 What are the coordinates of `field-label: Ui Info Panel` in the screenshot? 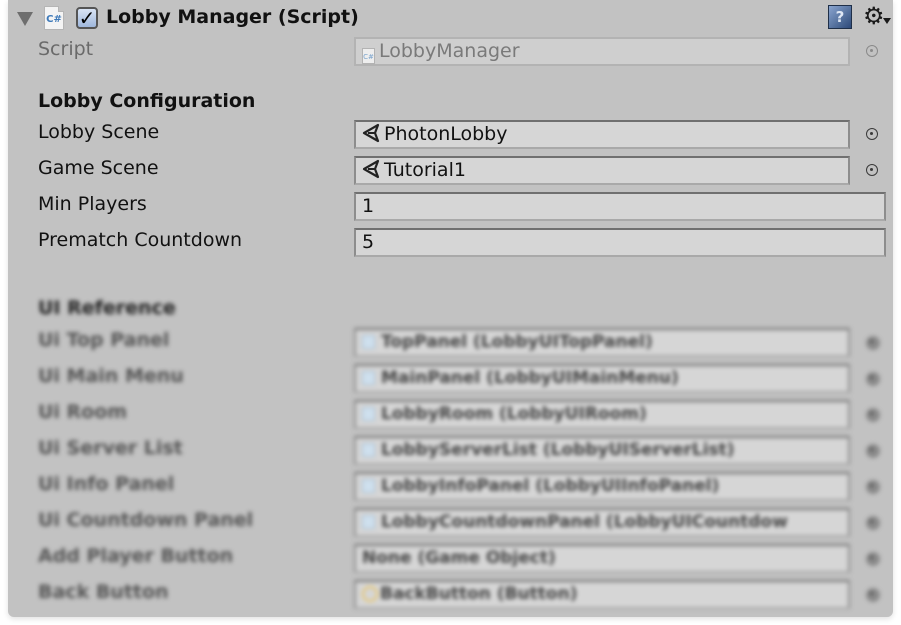 It's located at (106, 484).